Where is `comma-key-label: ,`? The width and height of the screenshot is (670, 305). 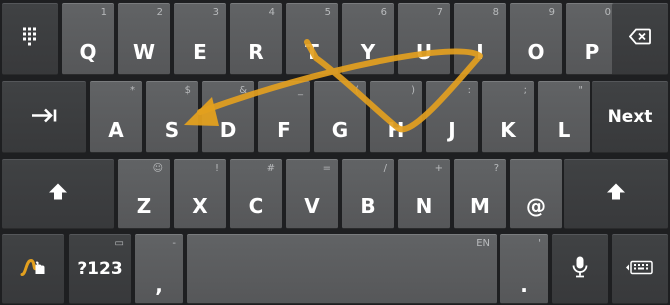
comma-key-label: , is located at coordinates (159, 285).